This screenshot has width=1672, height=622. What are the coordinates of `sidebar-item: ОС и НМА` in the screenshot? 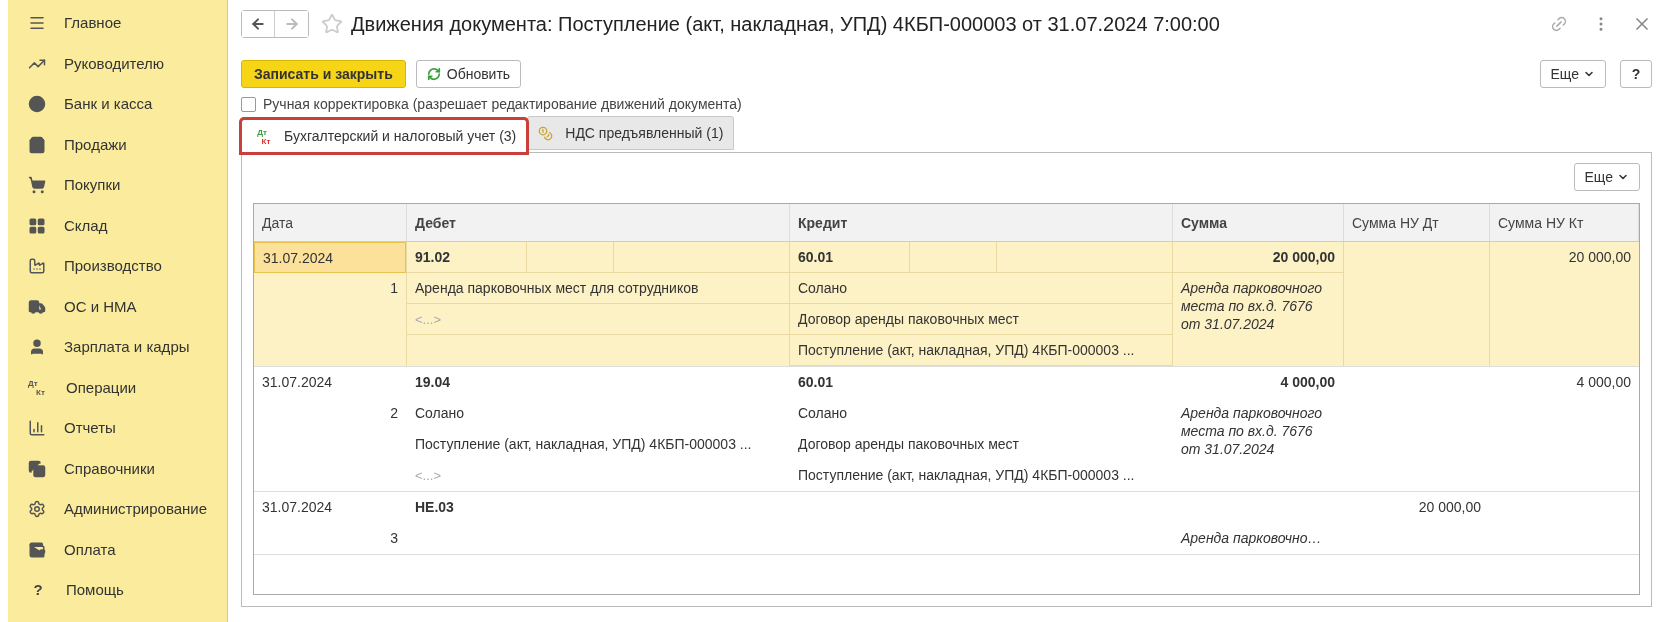 It's located at (117, 306).